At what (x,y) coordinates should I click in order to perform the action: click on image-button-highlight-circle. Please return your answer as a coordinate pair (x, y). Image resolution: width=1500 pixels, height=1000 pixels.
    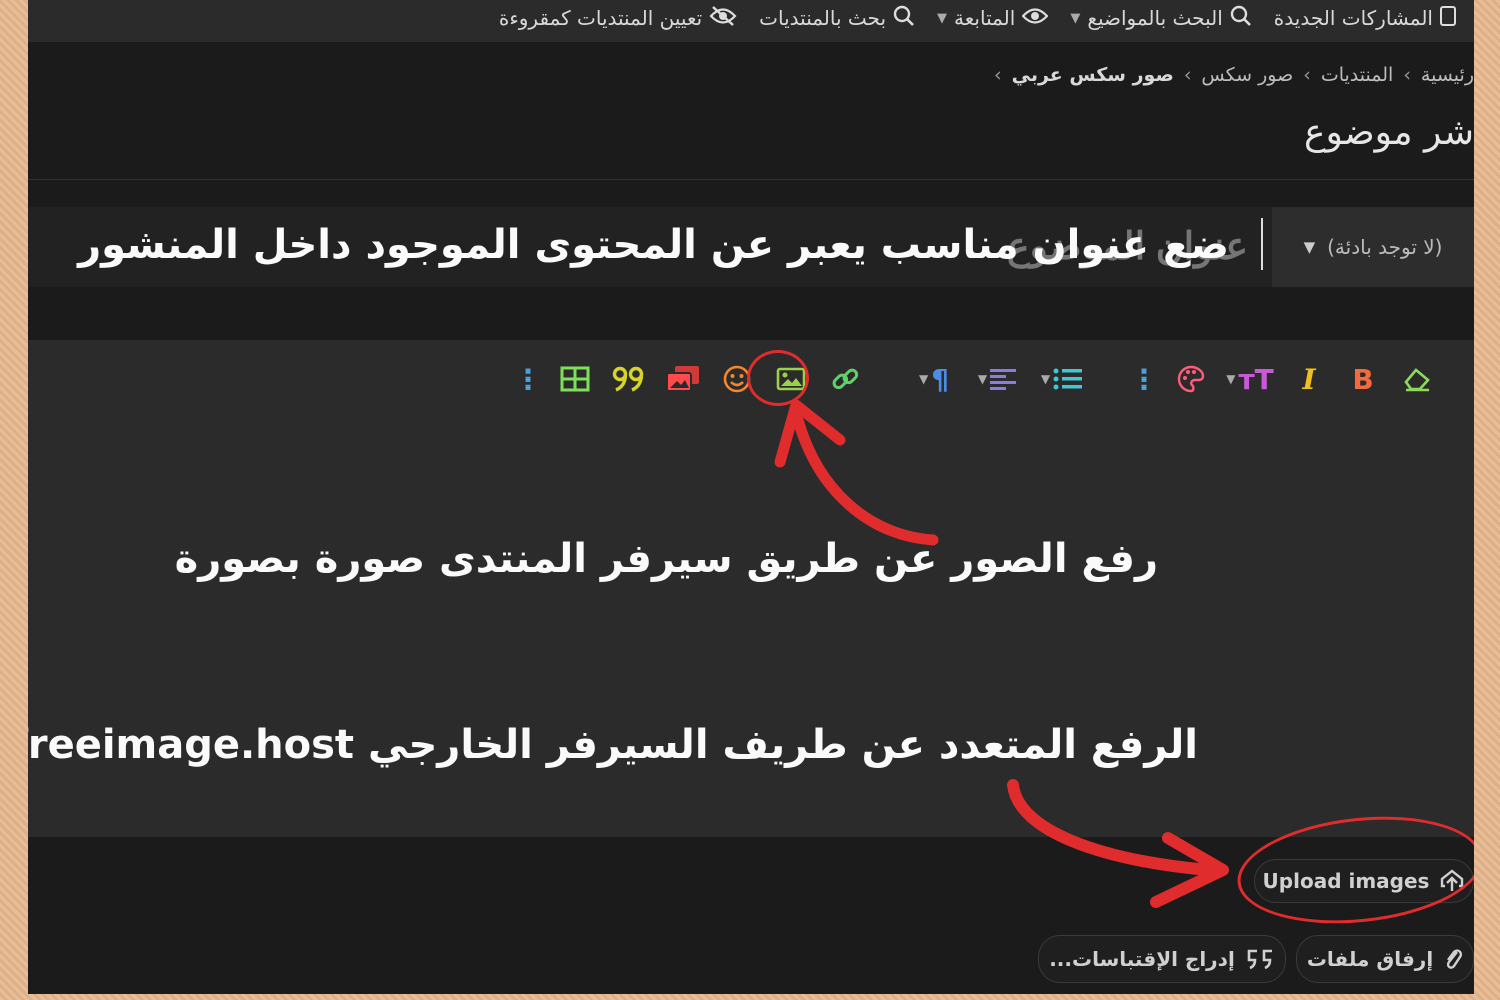
    Looking at the image, I should click on (778, 378).